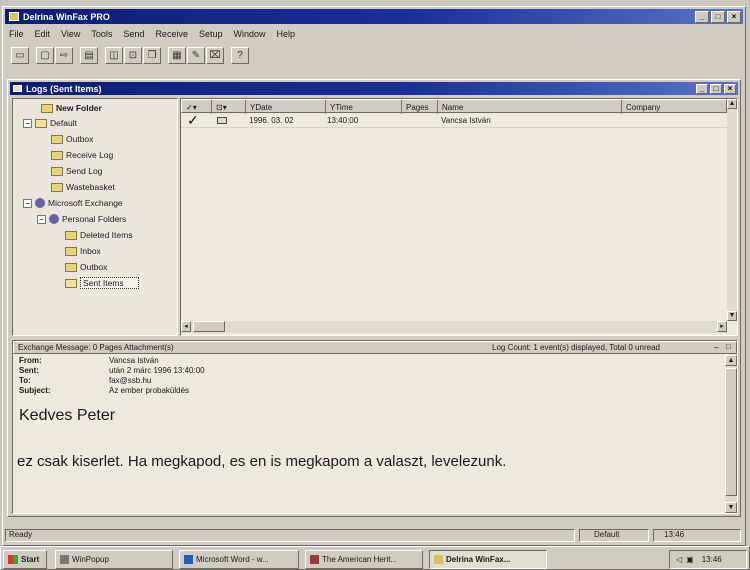  Describe the element at coordinates (171, 34) in the screenshot. I see `menu-receive: Receive` at that location.